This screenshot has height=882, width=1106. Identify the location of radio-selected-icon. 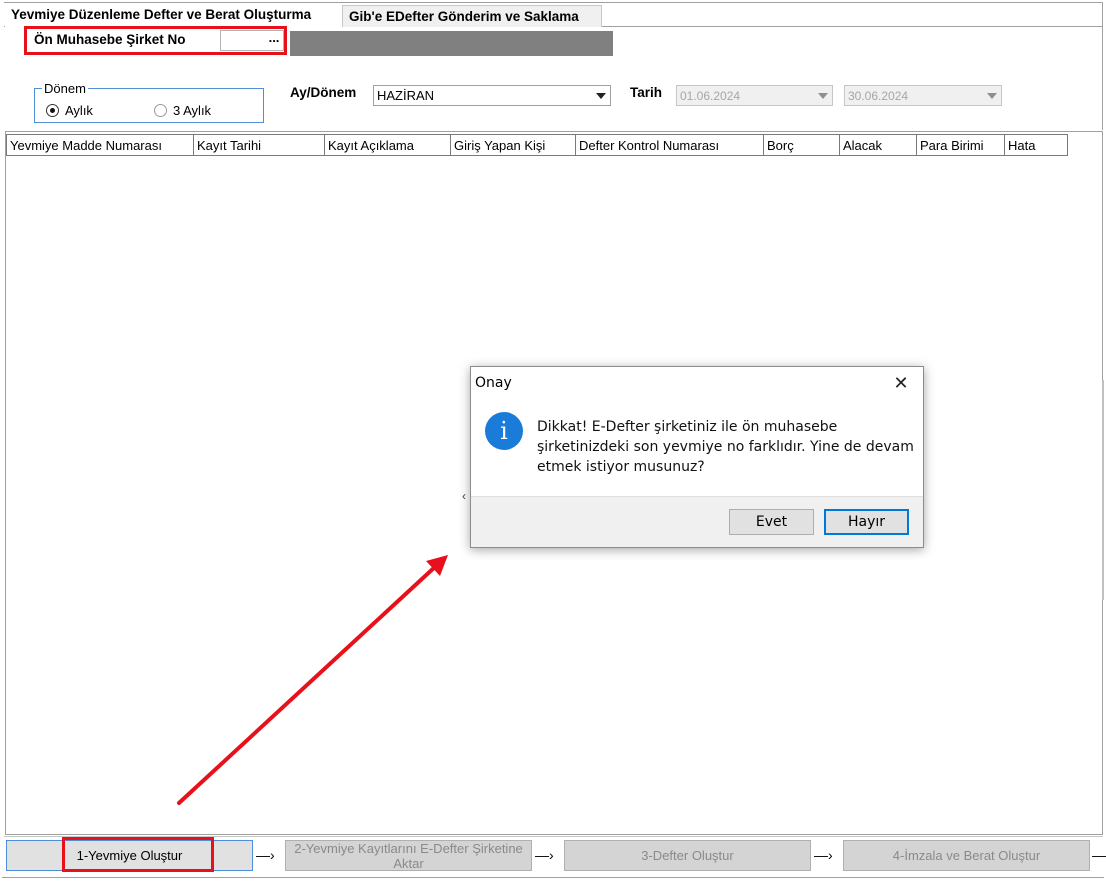
(52, 110).